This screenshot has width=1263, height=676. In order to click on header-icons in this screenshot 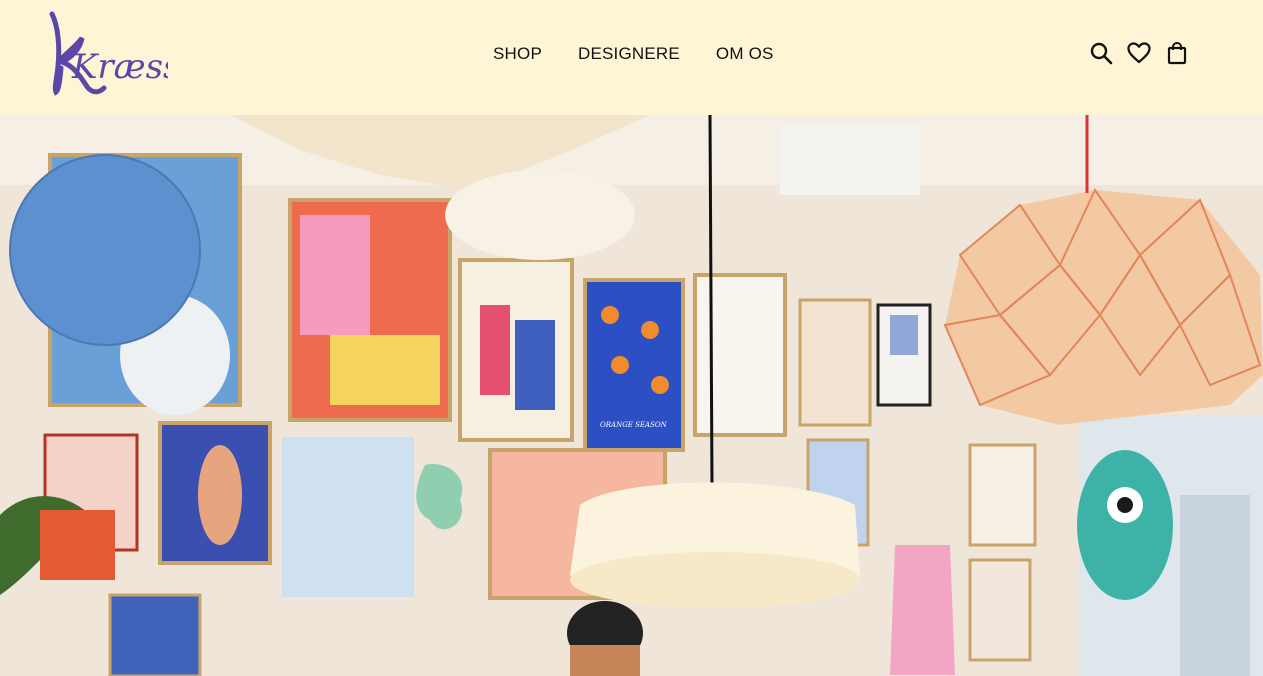, I will do `click(1139, 53)`.